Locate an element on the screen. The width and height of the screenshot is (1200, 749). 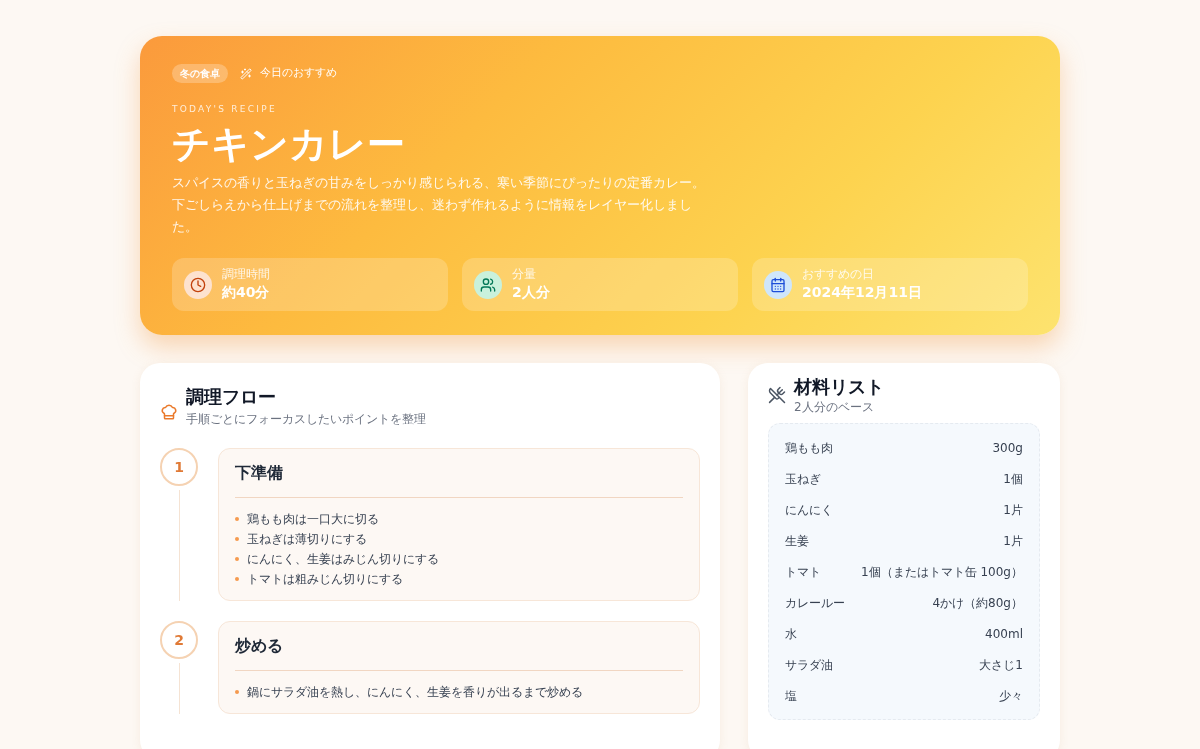
tag-badge: 冬の食卓 is located at coordinates (200, 73).